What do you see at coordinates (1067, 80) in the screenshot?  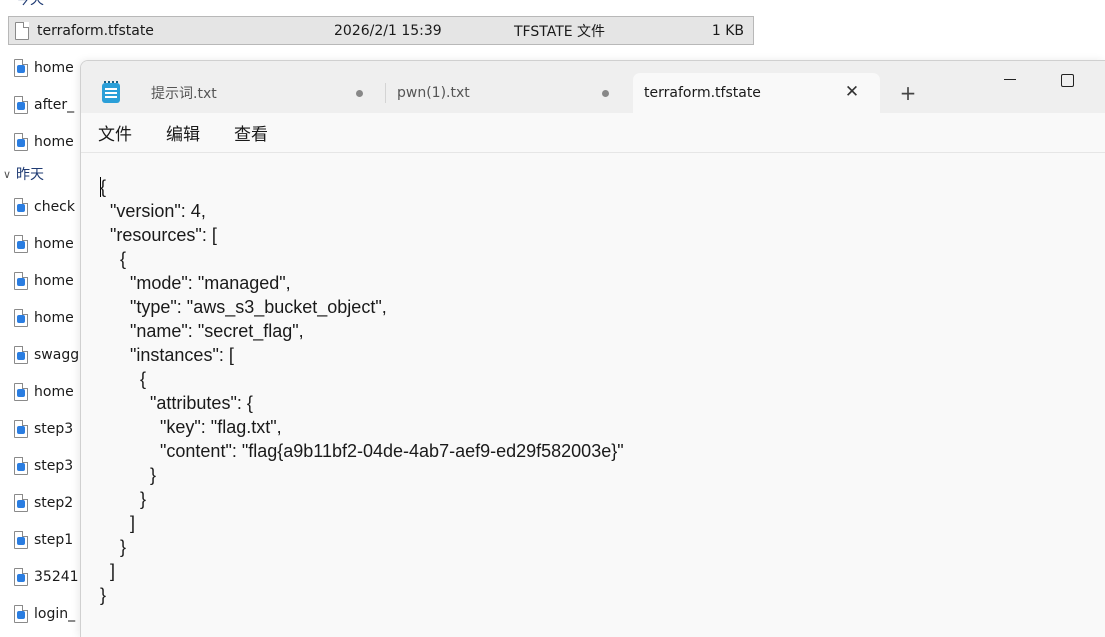 I see `maximize-icon` at bounding box center [1067, 80].